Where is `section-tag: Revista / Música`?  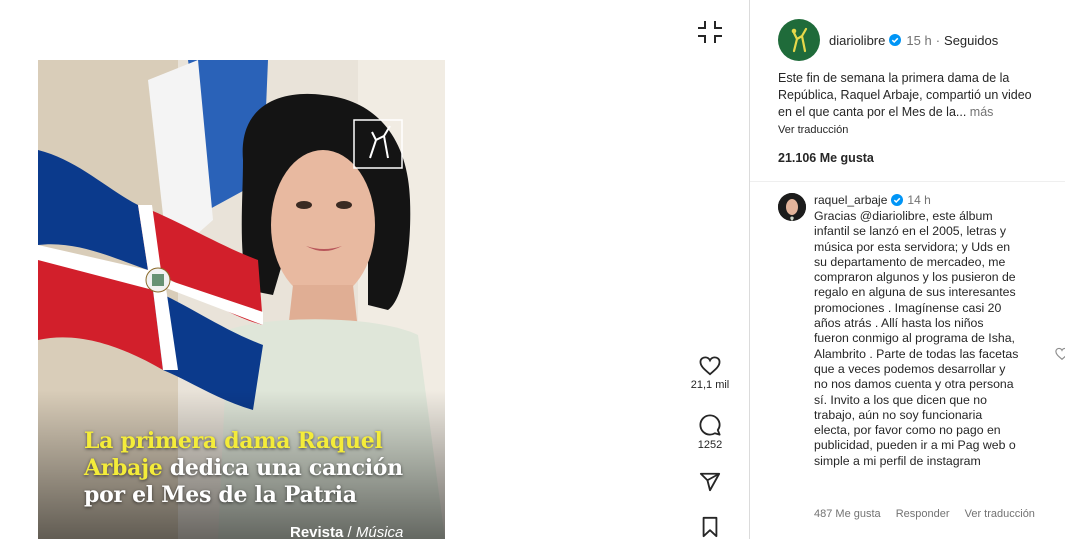 section-tag: Revista / Música is located at coordinates (346, 531).